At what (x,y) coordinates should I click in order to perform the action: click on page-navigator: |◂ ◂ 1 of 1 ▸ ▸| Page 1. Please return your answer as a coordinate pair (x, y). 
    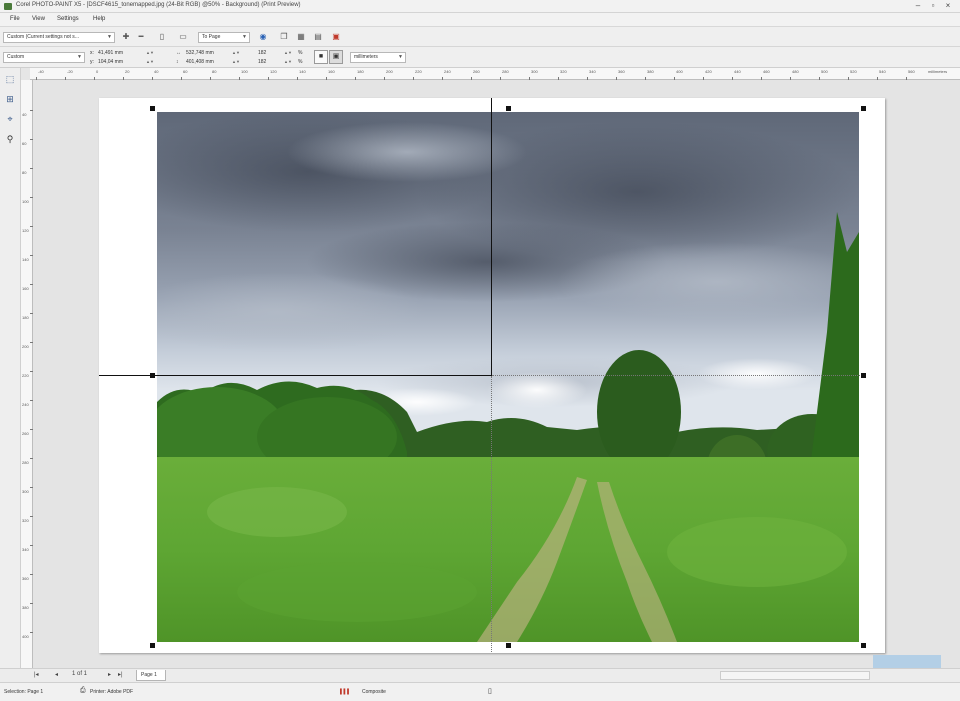
    Looking at the image, I should click on (480, 675).